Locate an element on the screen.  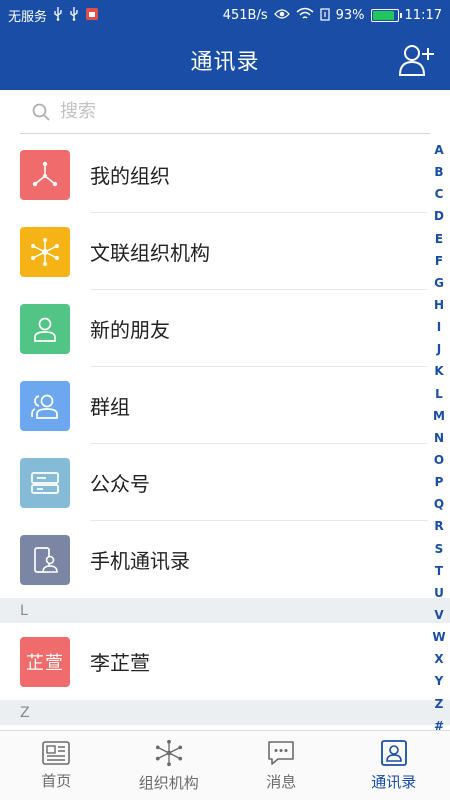
avatar: 芷萱 is located at coordinates (45, 661).